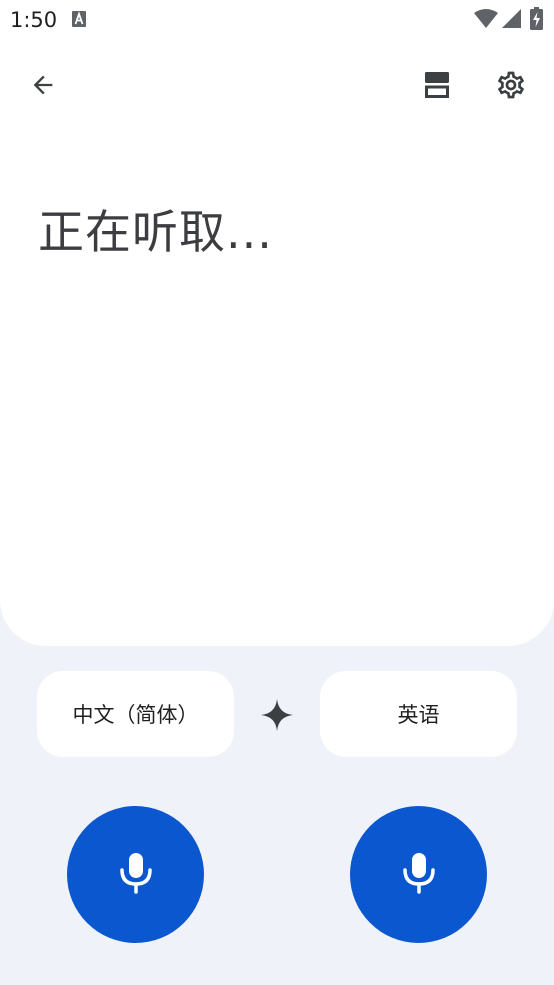 This screenshot has width=554, height=985. I want to click on back-button, so click(43, 87).